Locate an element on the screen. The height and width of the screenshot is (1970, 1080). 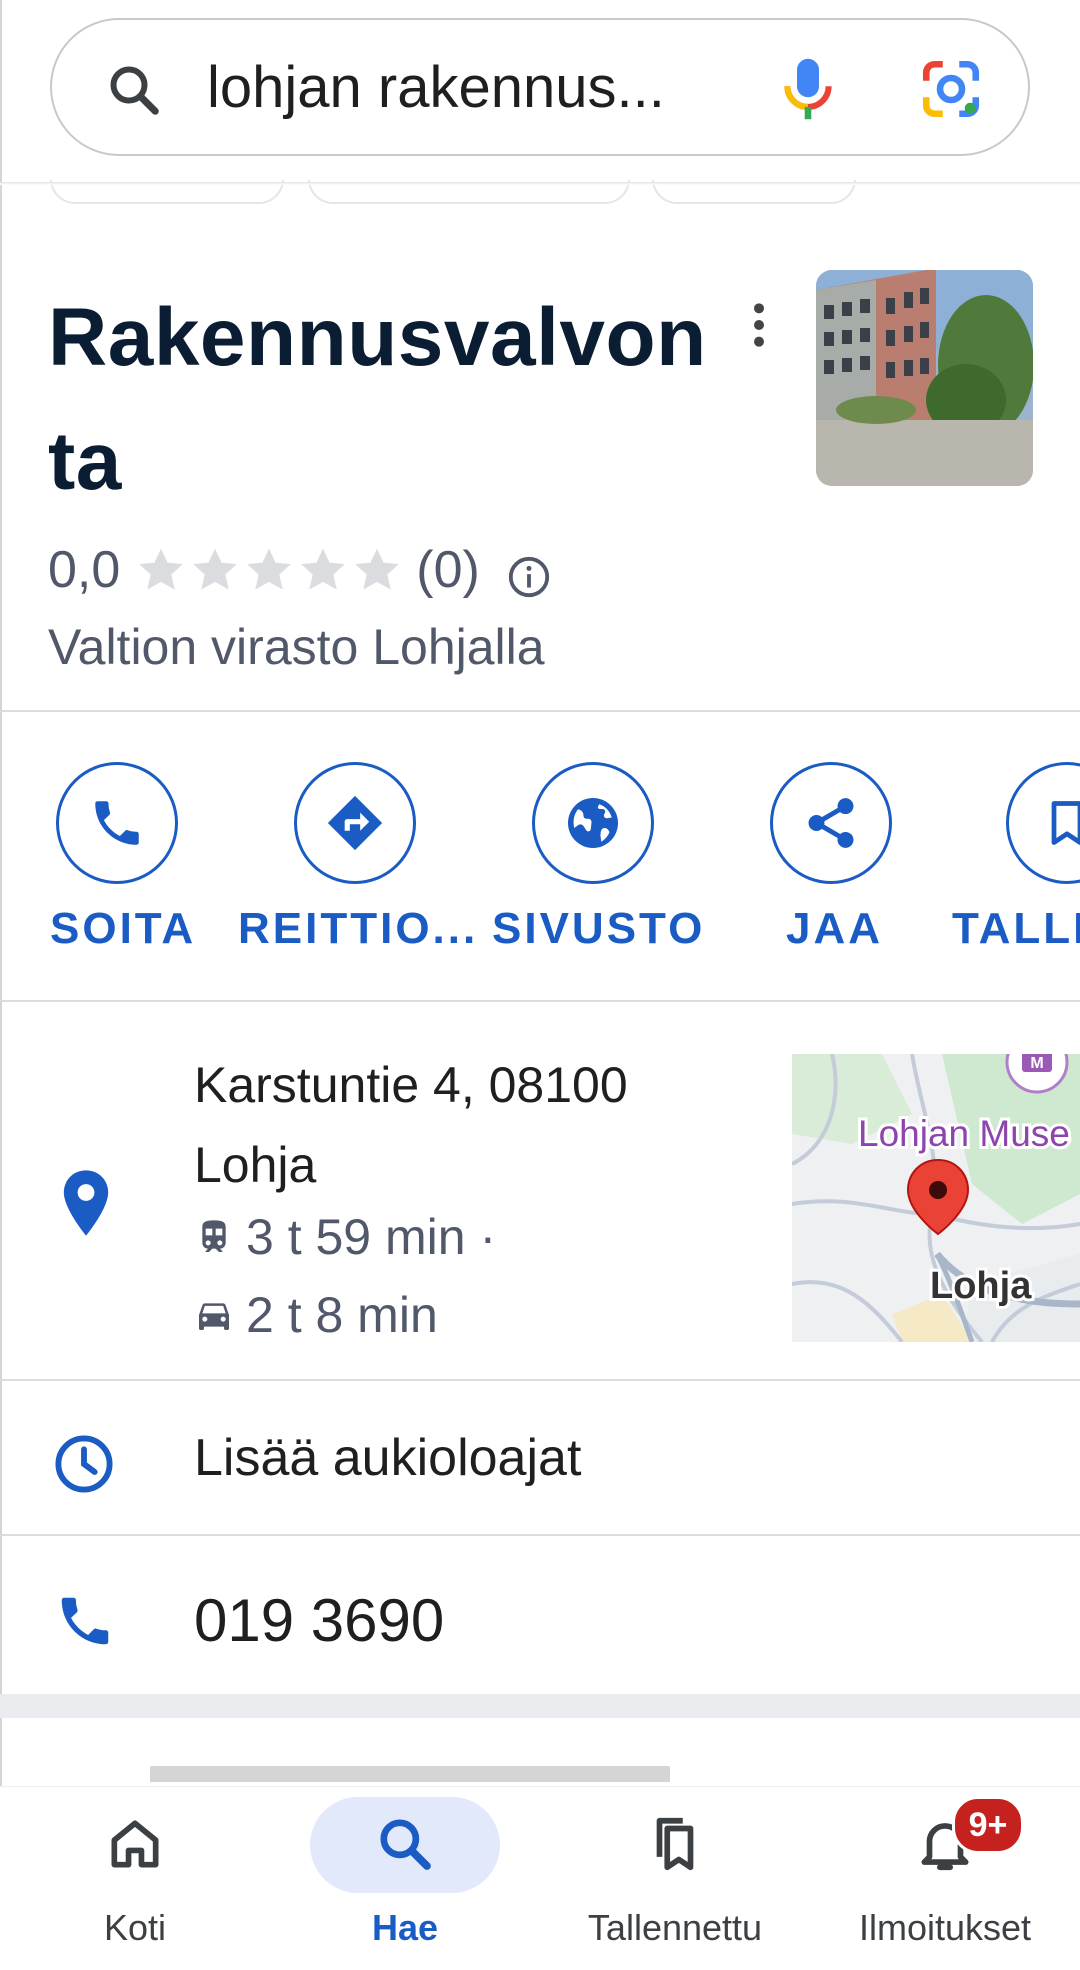
google-lens-icon is located at coordinates (951, 89).